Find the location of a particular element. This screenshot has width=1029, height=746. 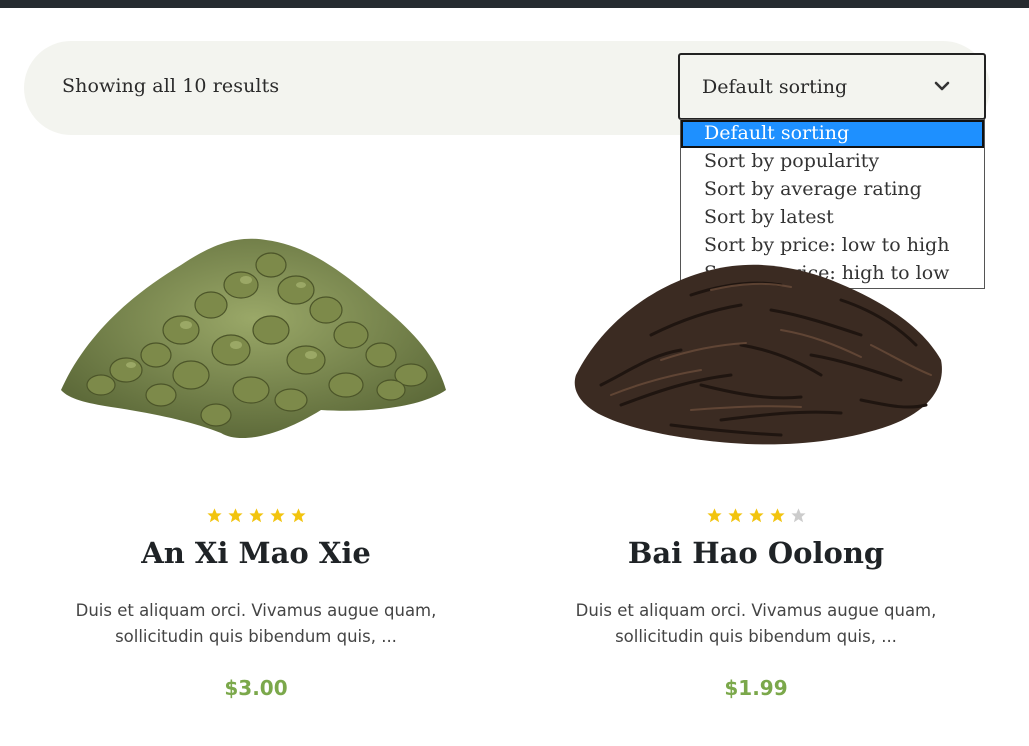

product-title: An Xi Mao Xie is located at coordinates (256, 553).